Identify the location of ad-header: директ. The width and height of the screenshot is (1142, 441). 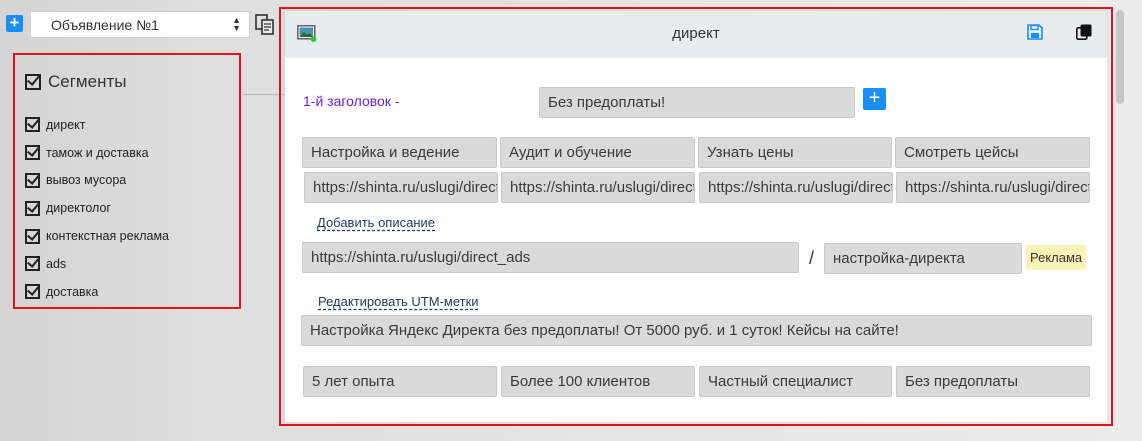
(696, 34).